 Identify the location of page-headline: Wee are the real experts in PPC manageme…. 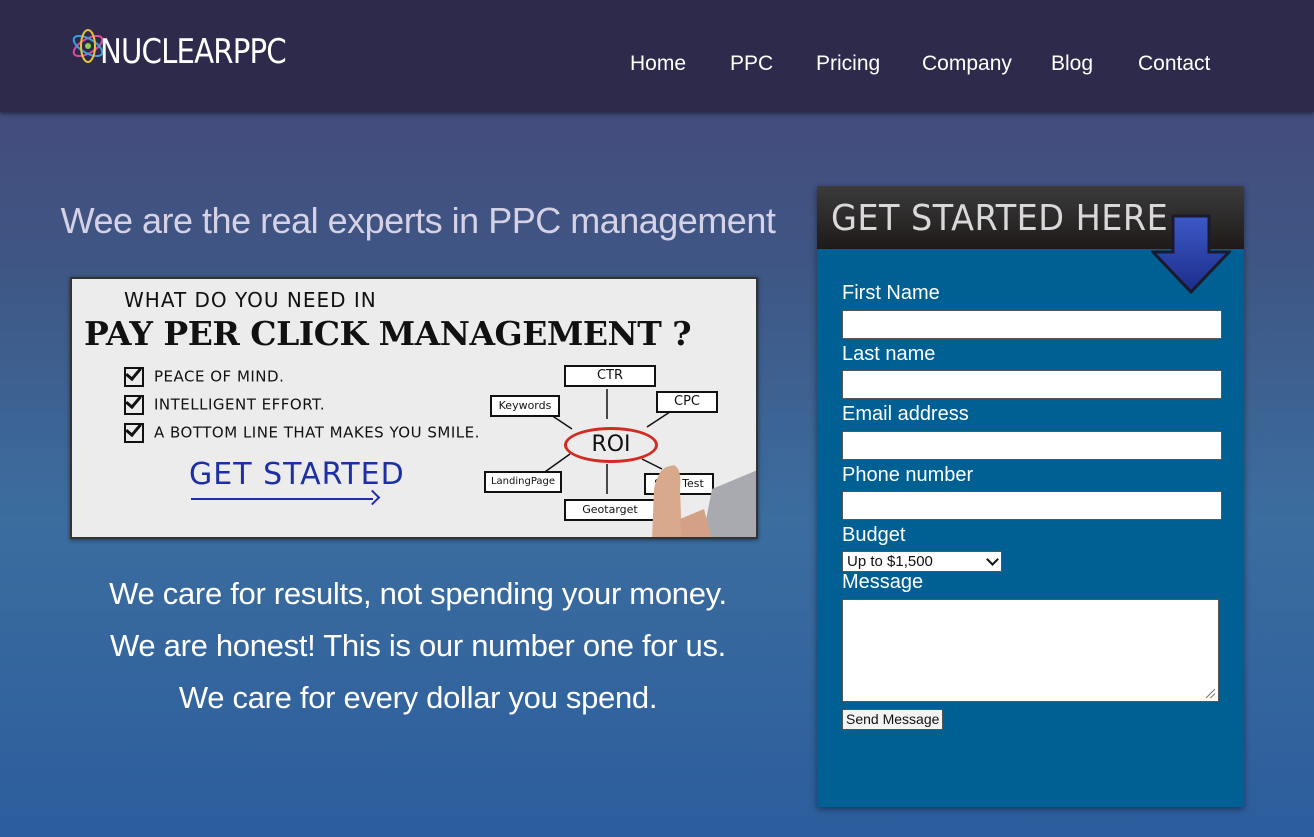
(418, 220).